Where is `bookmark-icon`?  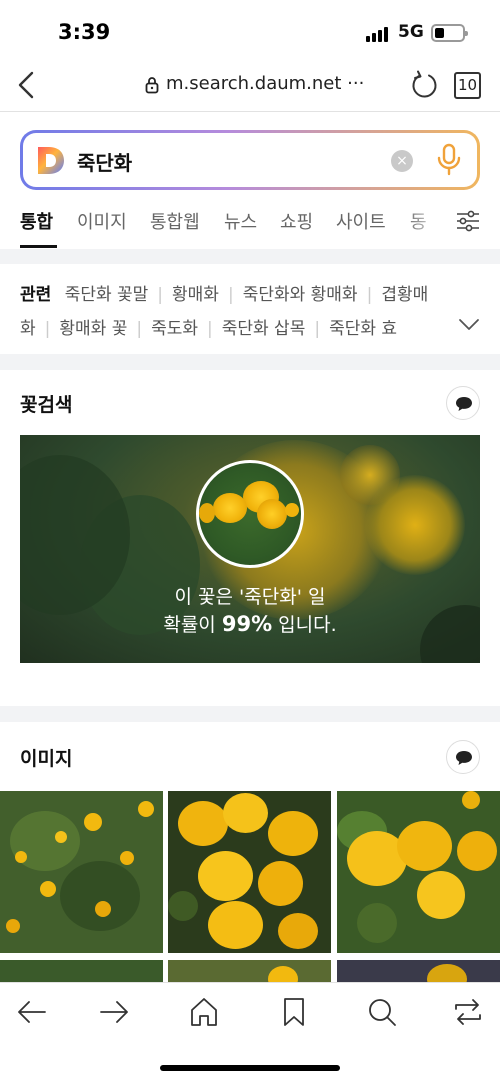 bookmark-icon is located at coordinates (294, 1012).